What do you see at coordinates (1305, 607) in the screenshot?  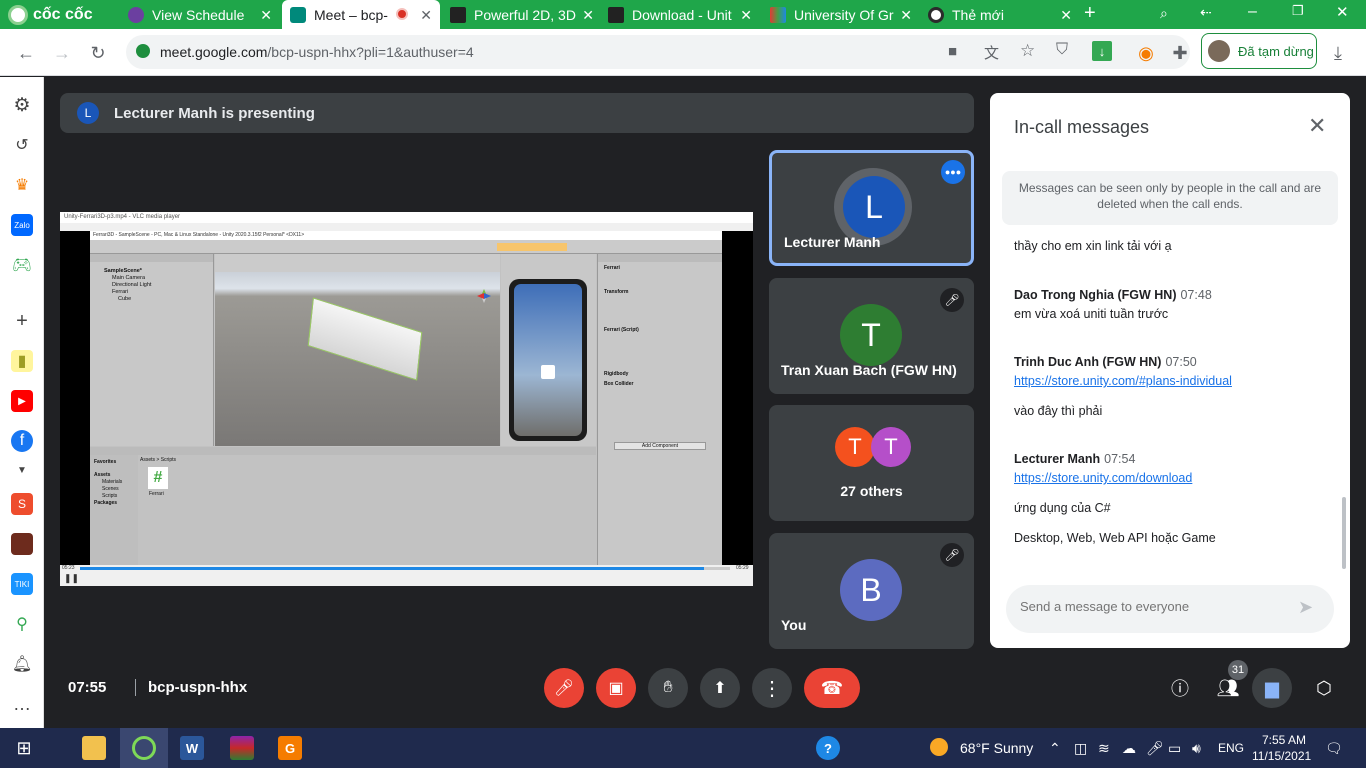 I see `send-icon: ➤` at bounding box center [1305, 607].